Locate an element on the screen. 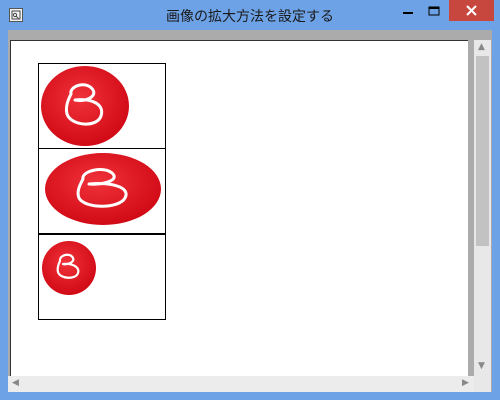  horizontal-scrollbar: ◀ ▶ is located at coordinates (241, 384).